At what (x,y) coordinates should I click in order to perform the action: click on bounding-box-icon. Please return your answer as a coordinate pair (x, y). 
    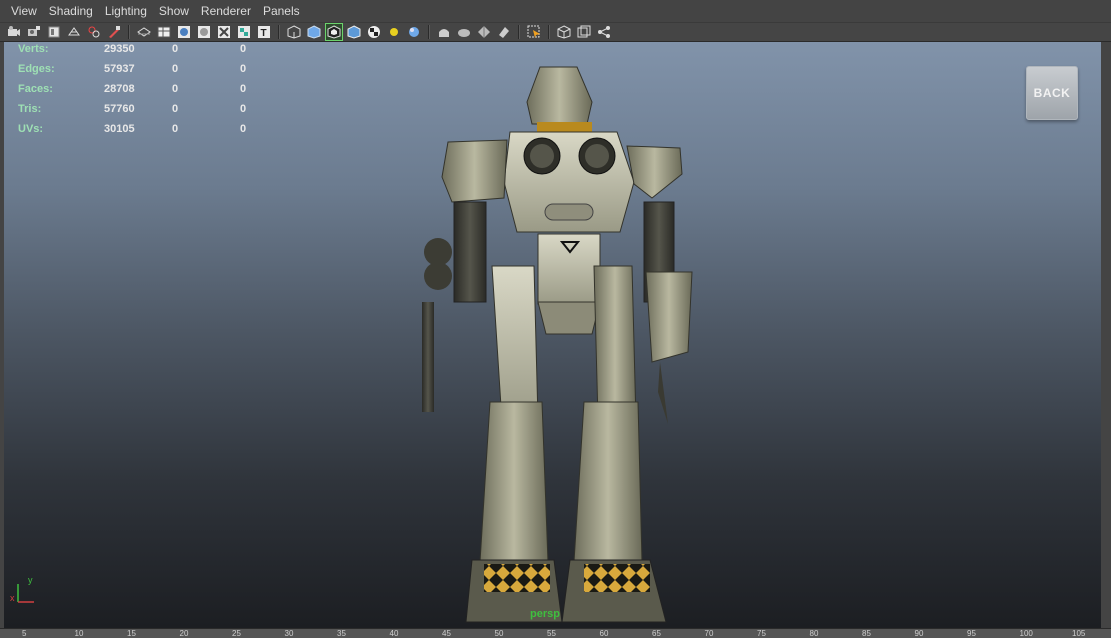
    Looking at the image, I should click on (204, 32).